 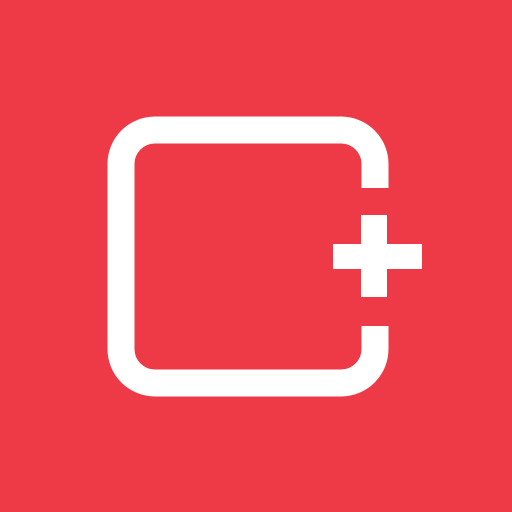 I want to click on plus-horizontal-bar, so click(x=377, y=256).